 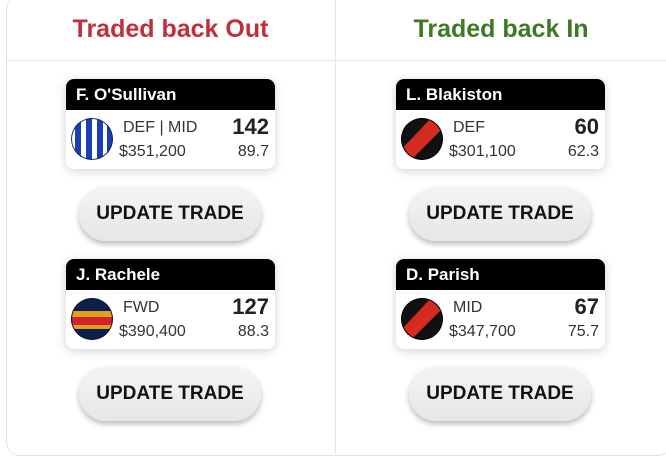 What do you see at coordinates (500, 304) in the screenshot?
I see `player-card: D. Parish MID $347,700 67 75.7` at bounding box center [500, 304].